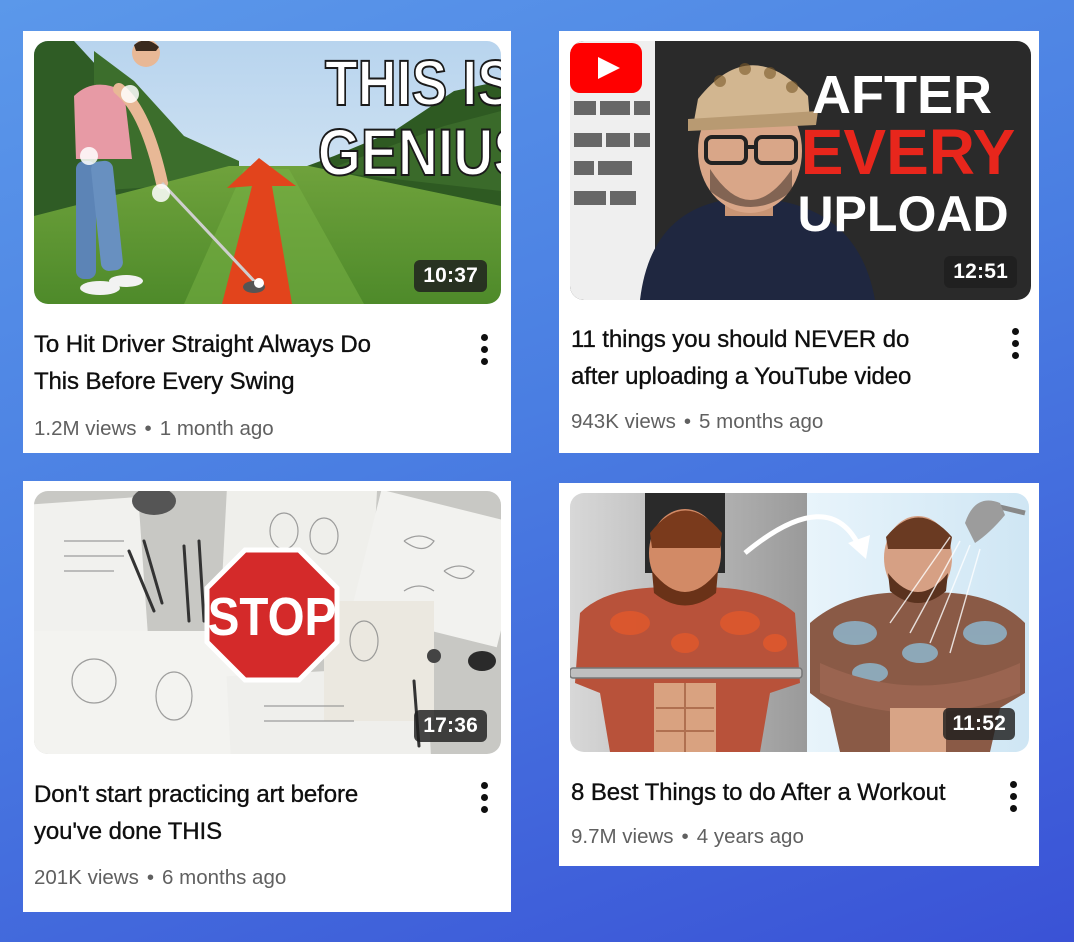 This screenshot has height=942, width=1074. Describe the element at coordinates (224, 877) in the screenshot. I see `upload-age: 6 months ago` at that location.